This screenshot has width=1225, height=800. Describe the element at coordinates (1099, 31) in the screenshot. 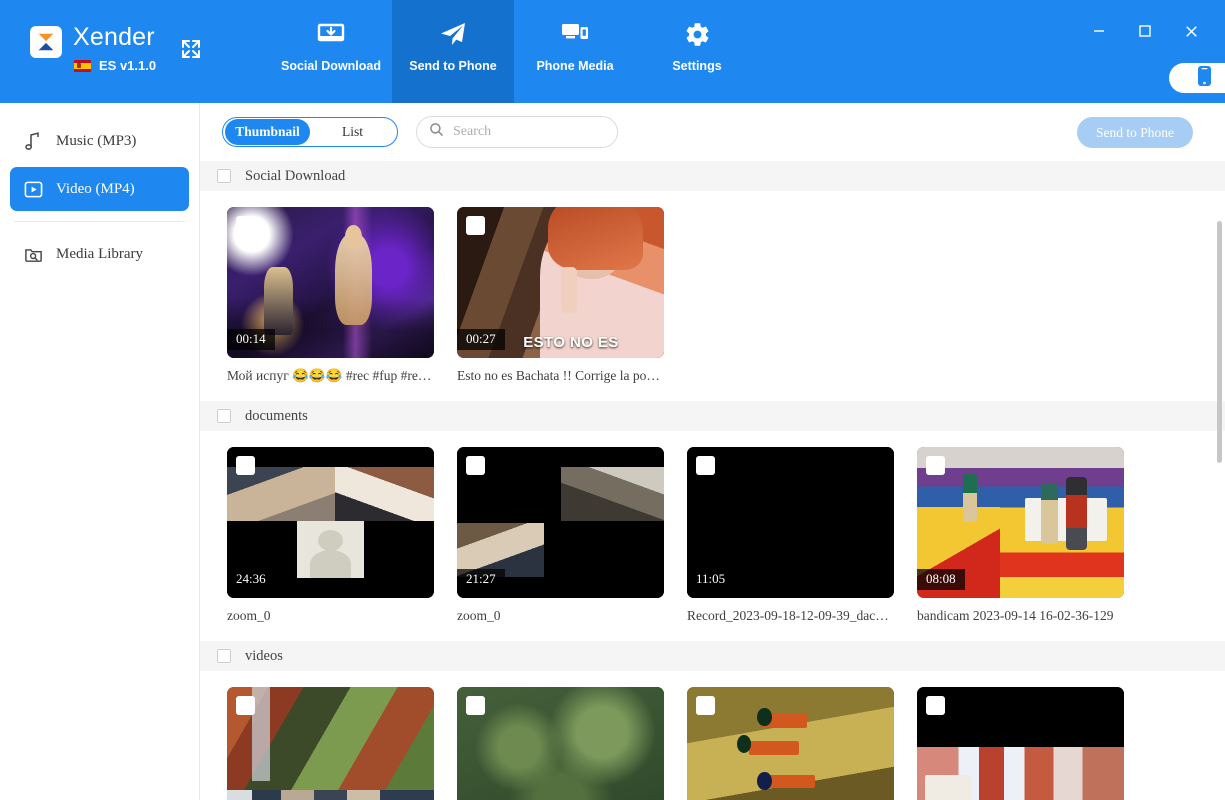

I see `minimize-icon` at that location.